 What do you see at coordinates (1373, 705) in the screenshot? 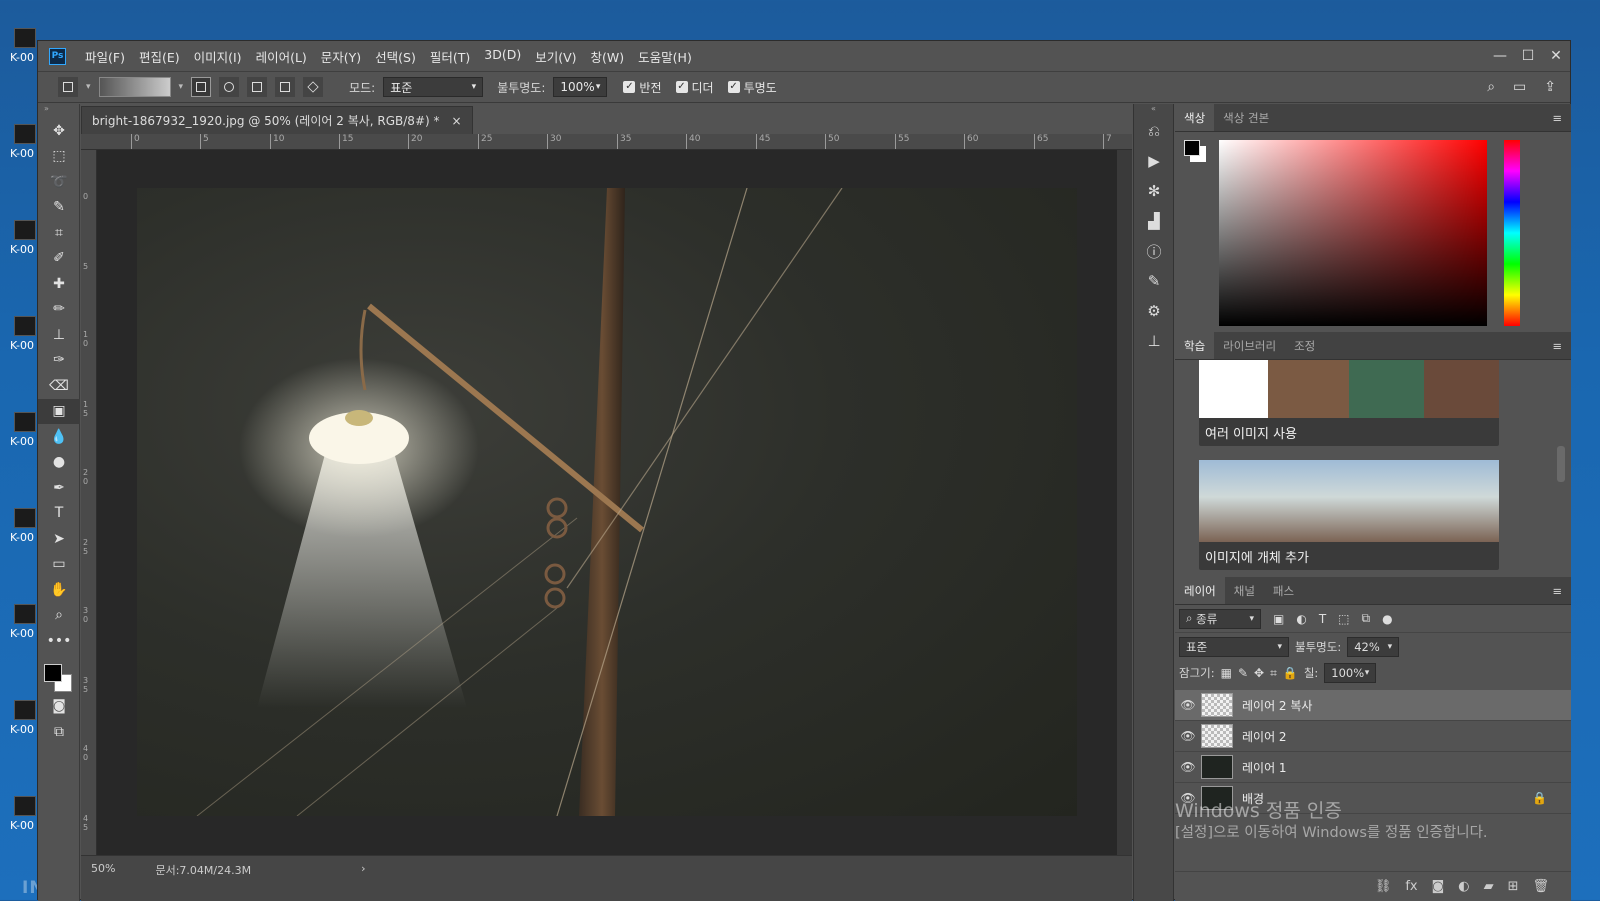
I see `layer-row: 👁 레이어 2 복사` at bounding box center [1373, 705].